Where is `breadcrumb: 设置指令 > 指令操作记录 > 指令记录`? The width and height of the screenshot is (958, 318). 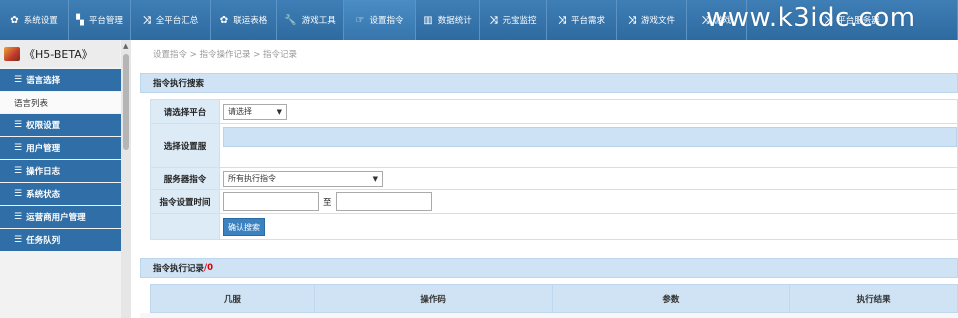 breadcrumb: 设置指令 > 指令操作记录 > 指令记录 is located at coordinates (225, 55).